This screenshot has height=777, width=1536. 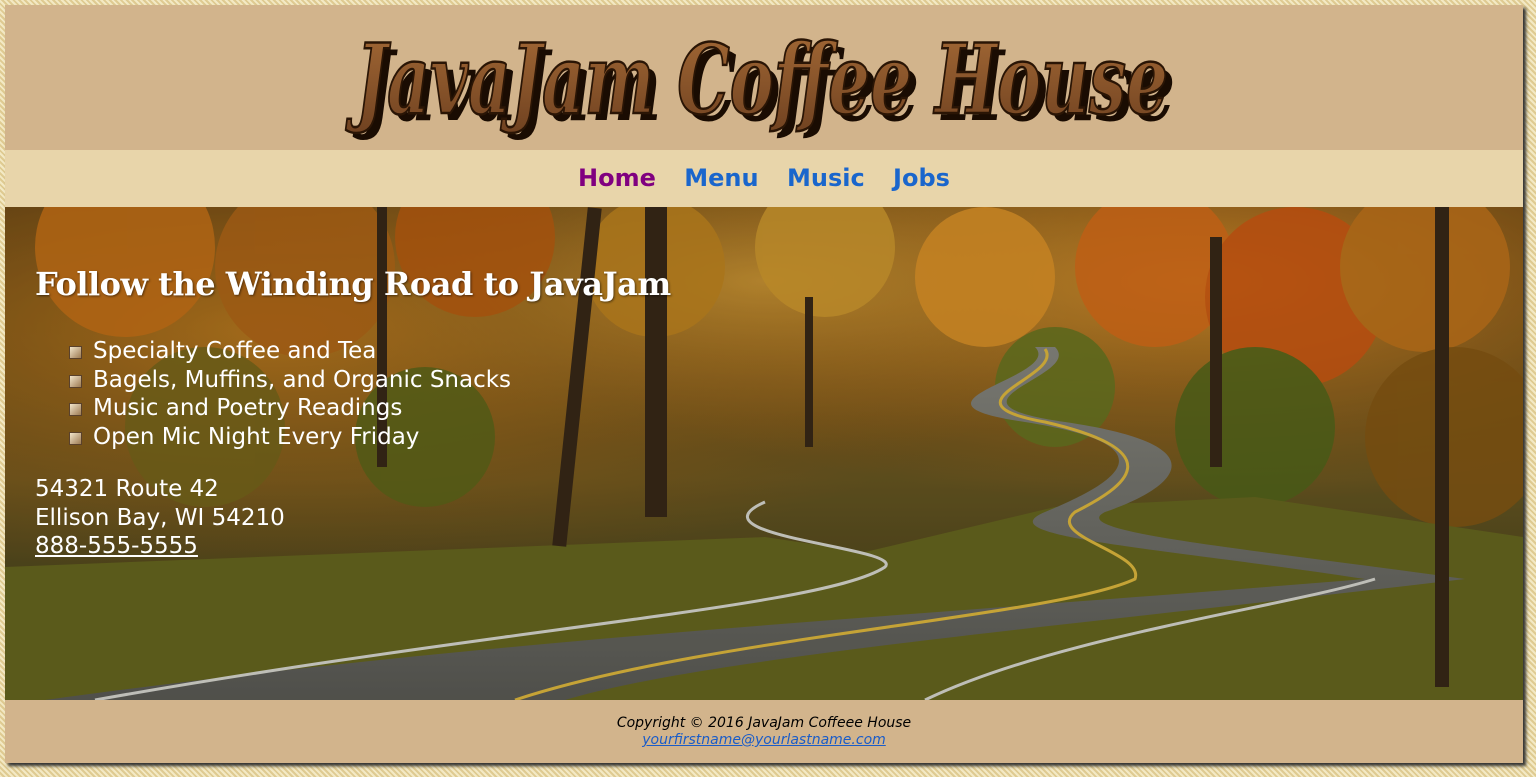 What do you see at coordinates (764, 740) in the screenshot?
I see `email-link: yourfirstname@yourlastname.com` at bounding box center [764, 740].